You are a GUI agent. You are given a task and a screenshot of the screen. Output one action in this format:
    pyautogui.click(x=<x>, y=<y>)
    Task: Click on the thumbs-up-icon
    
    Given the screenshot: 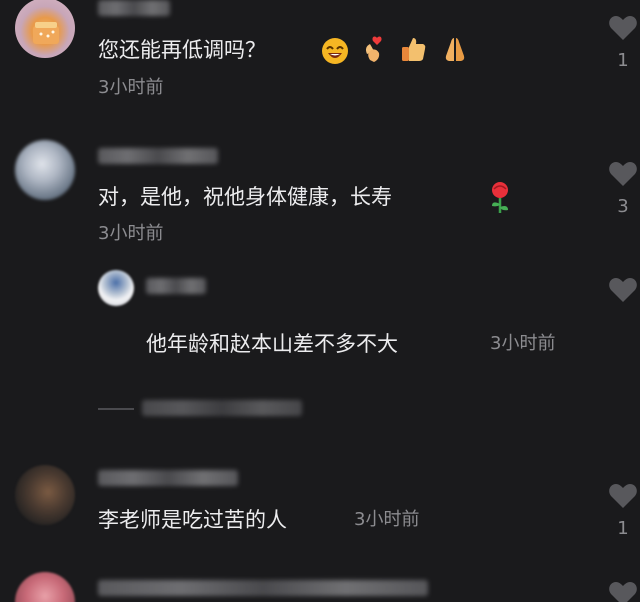 What is the action you would take?
    pyautogui.click(x=414, y=49)
    